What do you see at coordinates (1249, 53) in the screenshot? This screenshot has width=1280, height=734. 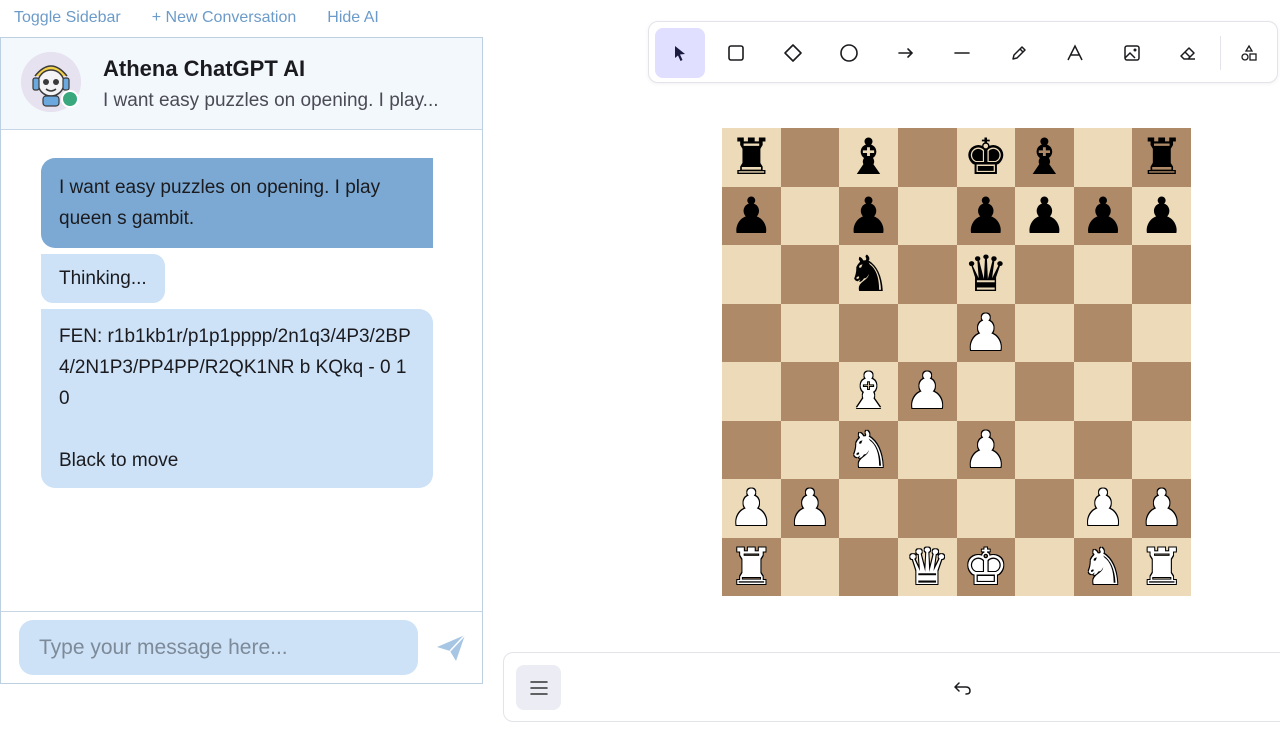 I see `shapes-icon` at bounding box center [1249, 53].